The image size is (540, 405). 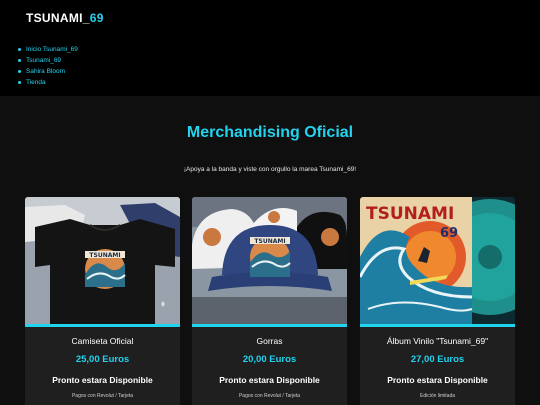 I want to click on nav-item-inicio: Inicio Tsunami_69, so click(x=47, y=49).